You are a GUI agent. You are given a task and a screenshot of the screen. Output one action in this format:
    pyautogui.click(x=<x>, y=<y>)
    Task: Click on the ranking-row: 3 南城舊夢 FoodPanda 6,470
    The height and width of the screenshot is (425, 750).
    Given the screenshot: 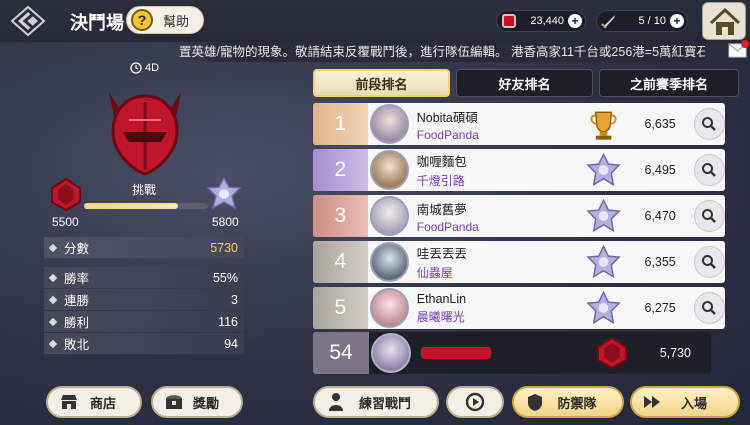 What is the action you would take?
    pyautogui.click(x=519, y=216)
    